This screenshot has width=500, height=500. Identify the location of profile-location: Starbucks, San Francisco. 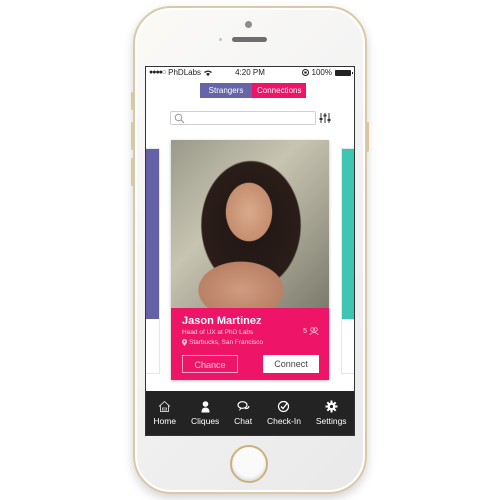
(222, 342).